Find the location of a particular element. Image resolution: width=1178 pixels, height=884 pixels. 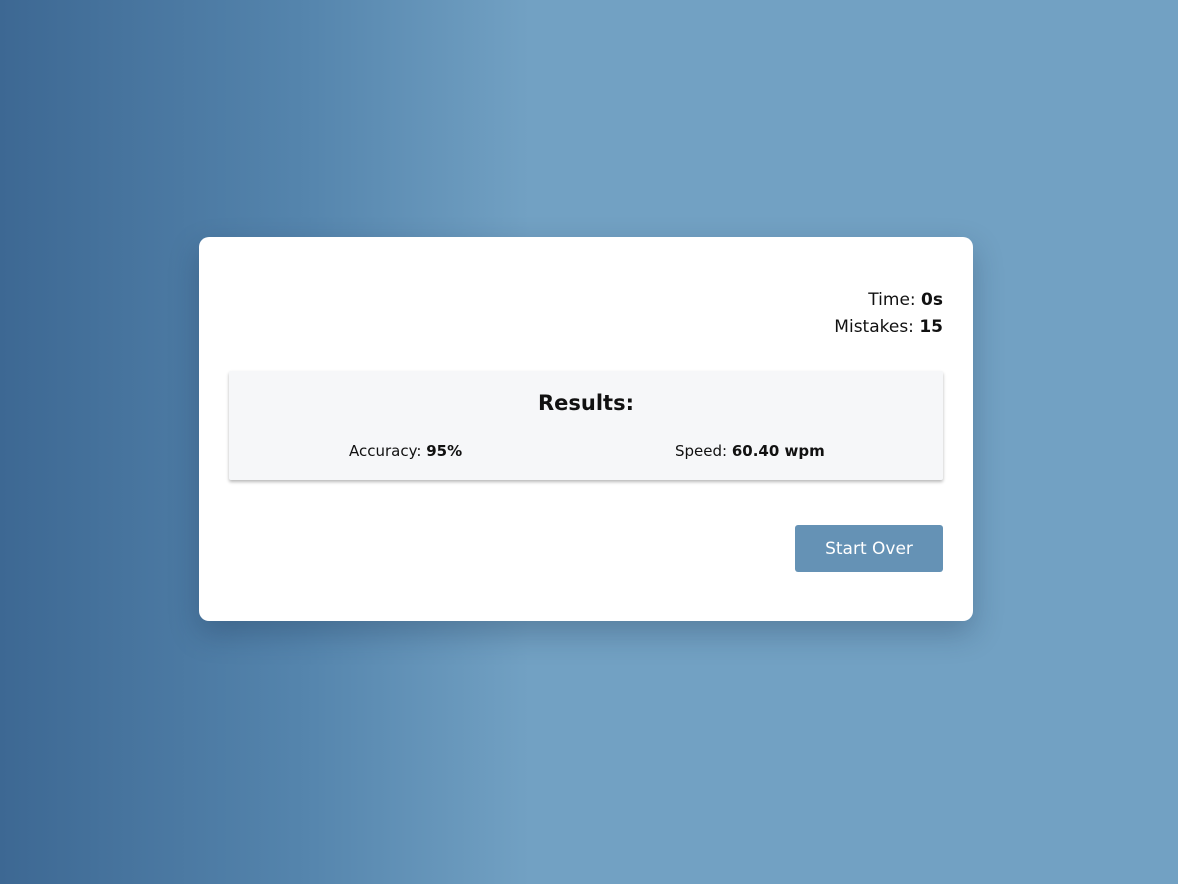

speed-label: Speed: is located at coordinates (701, 451).